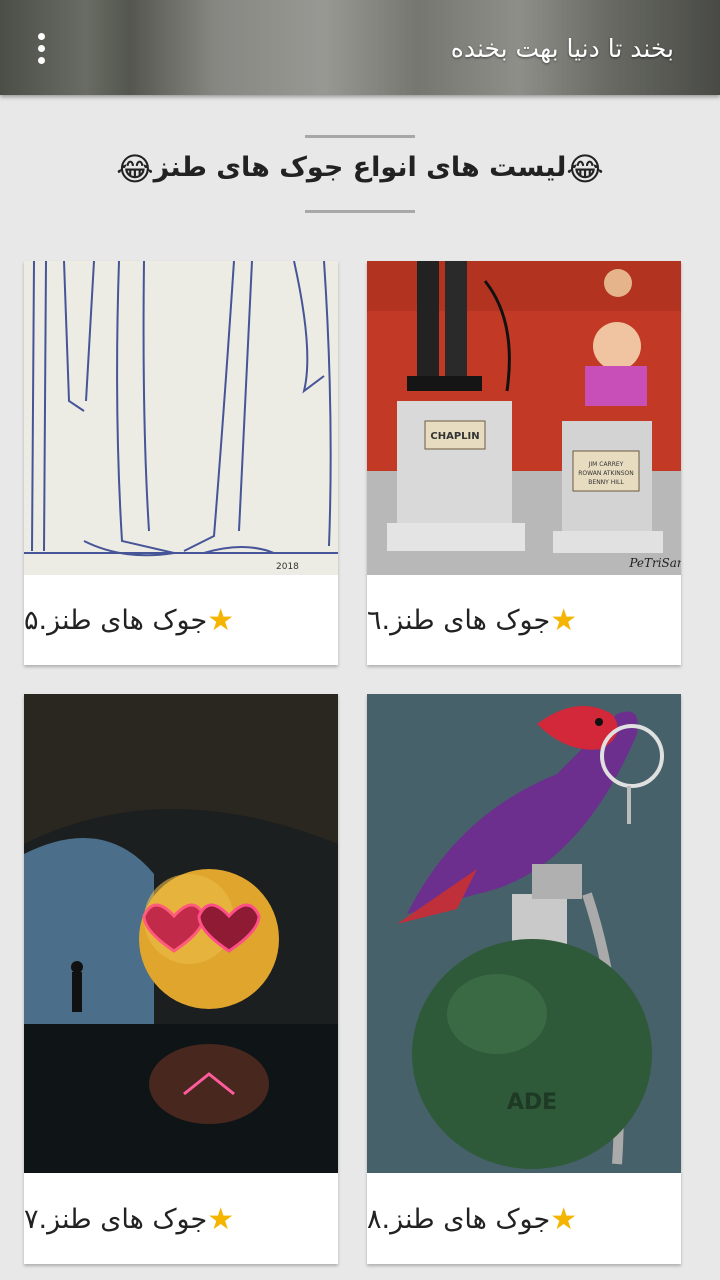  What do you see at coordinates (360, 47) in the screenshot?
I see `app-bar: بخند تا دنیا بهت بخنده` at bounding box center [360, 47].